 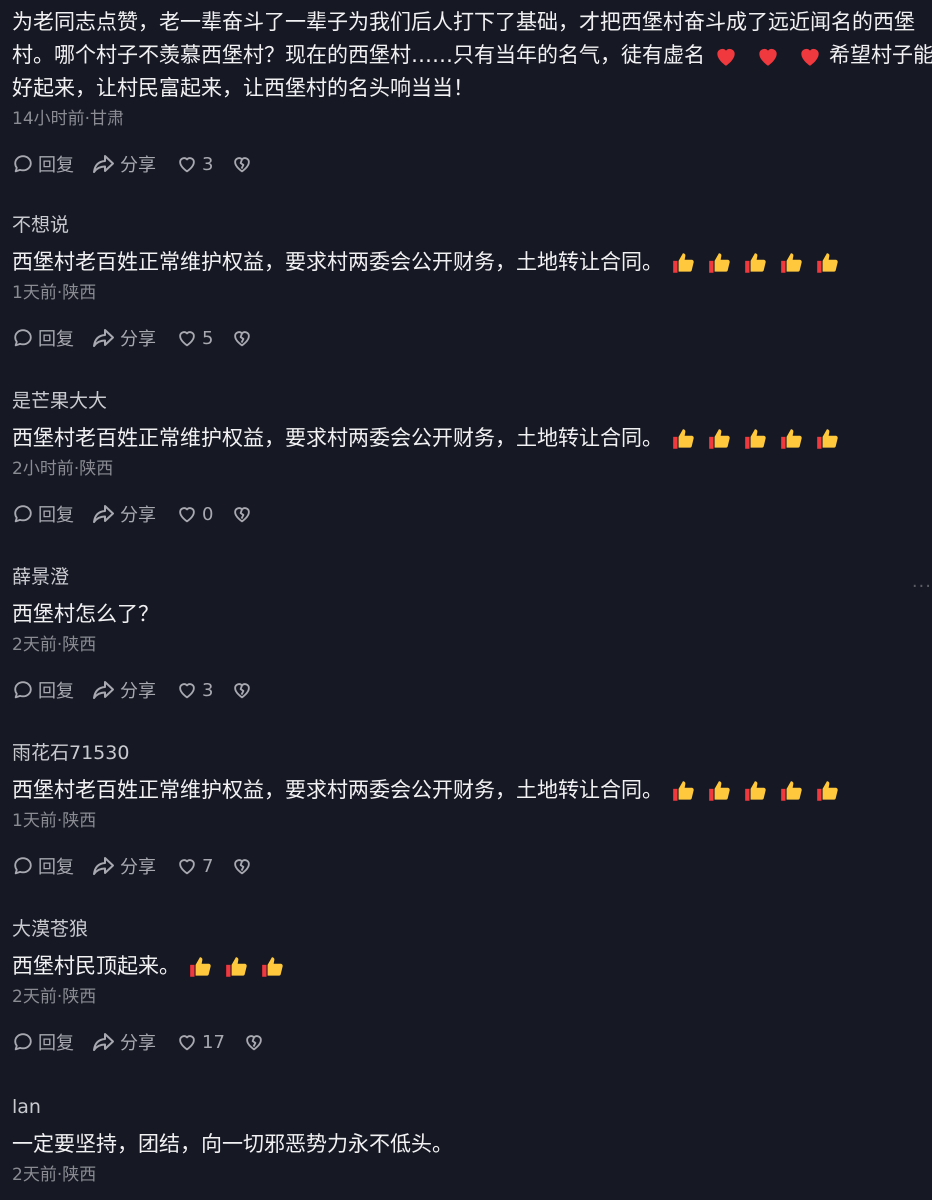 I want to click on like-count: 0, so click(x=208, y=514).